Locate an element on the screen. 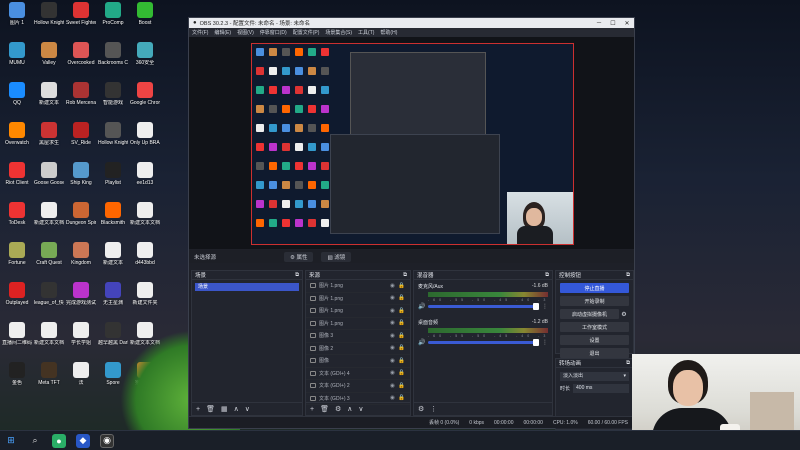 Image resolution: width=800 pixels, height=450 pixels. desktop-icon: Dungeon Spirits is located at coordinates (81, 218).